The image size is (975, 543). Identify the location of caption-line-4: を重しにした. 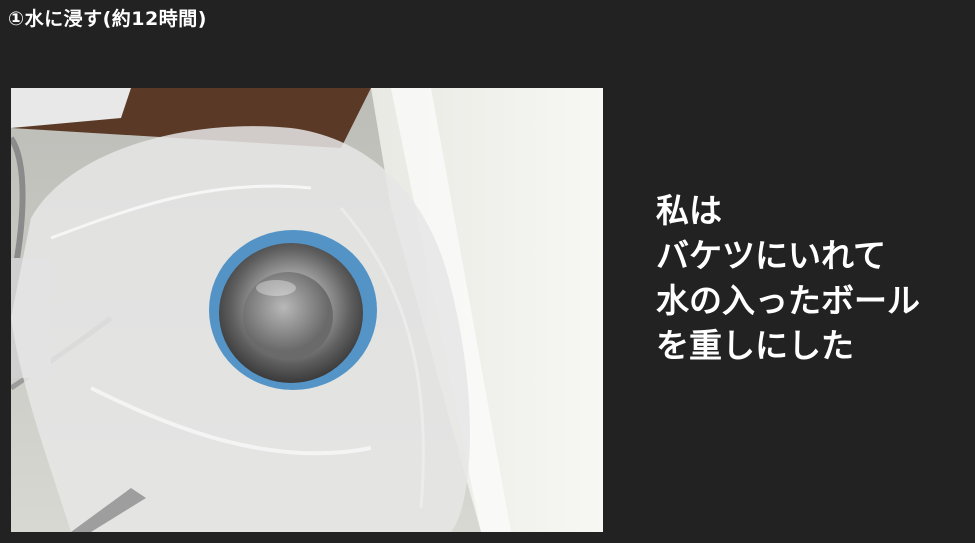
(755, 345).